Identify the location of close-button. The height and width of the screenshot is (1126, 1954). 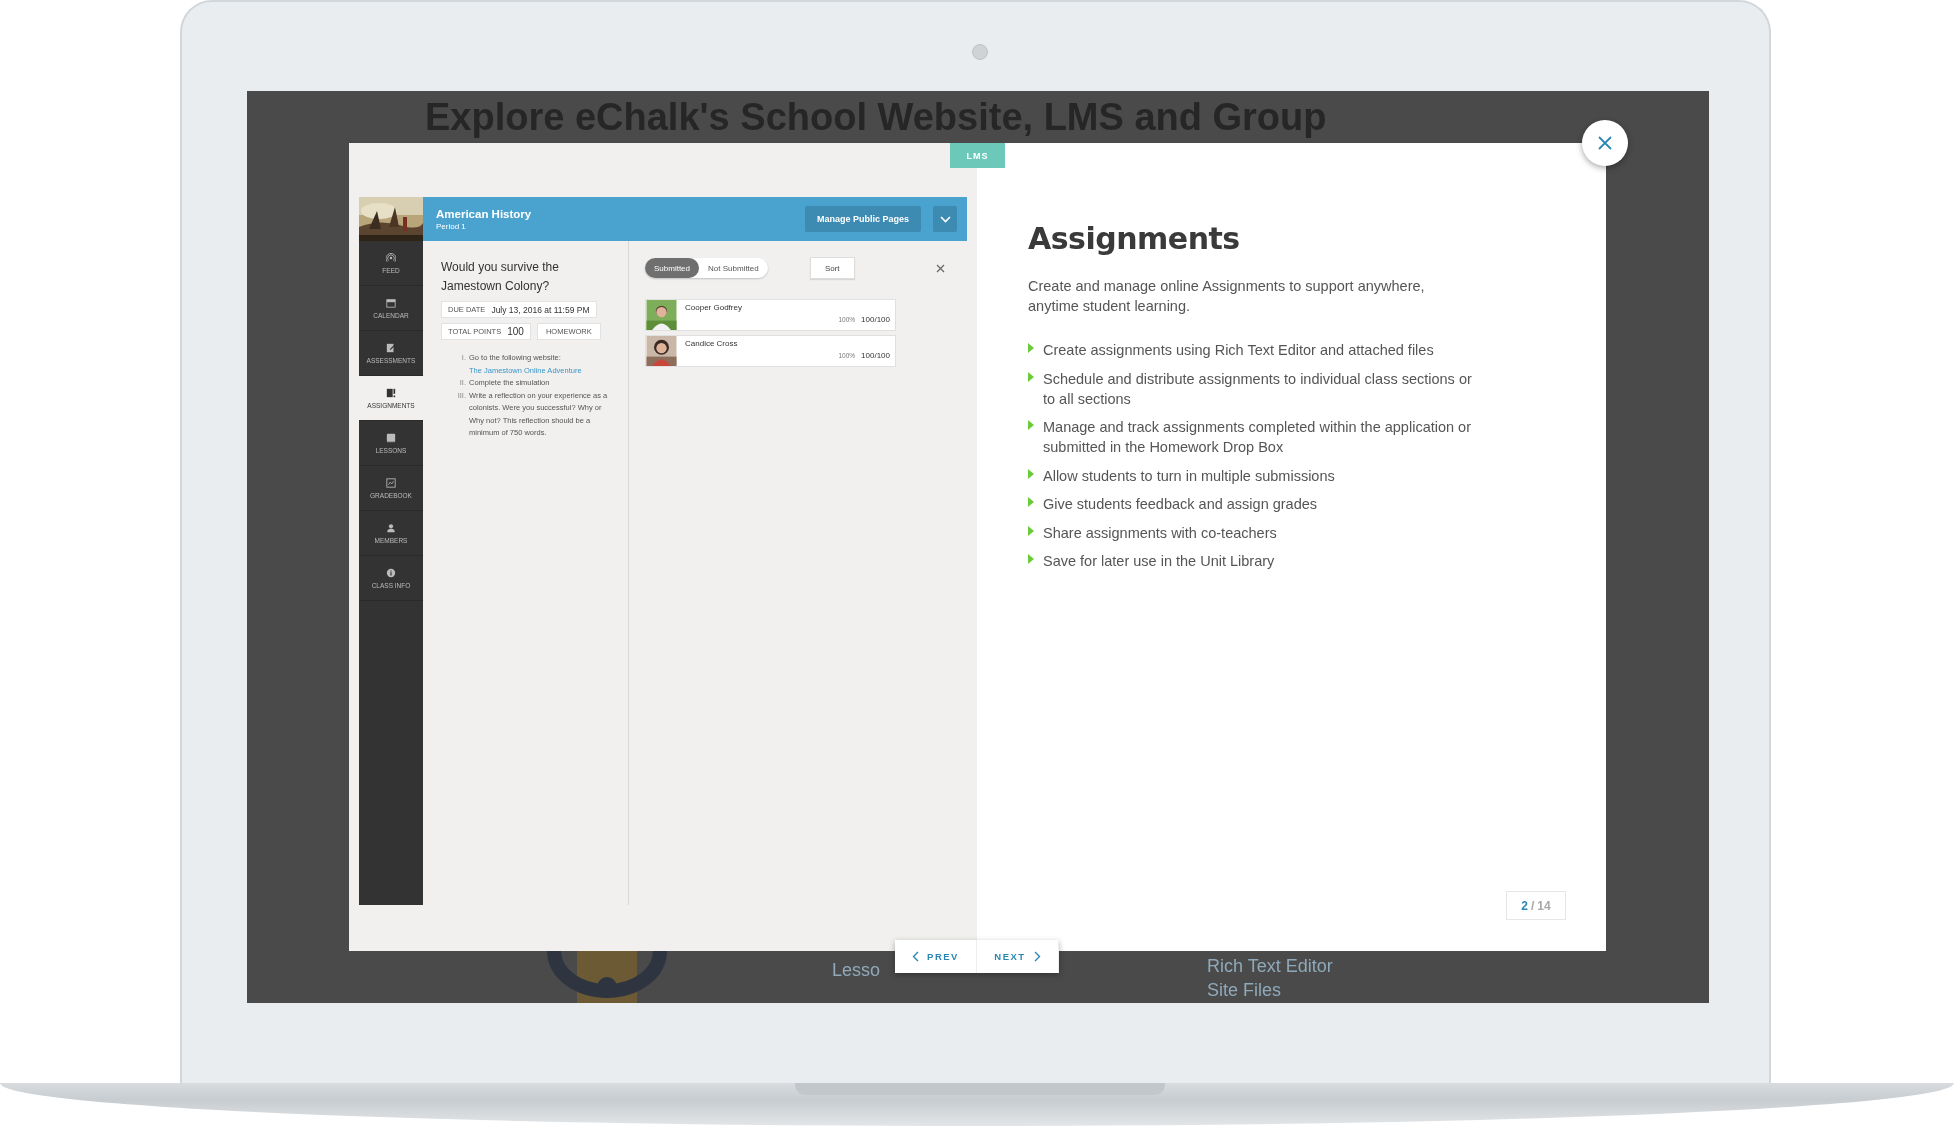
(1605, 143).